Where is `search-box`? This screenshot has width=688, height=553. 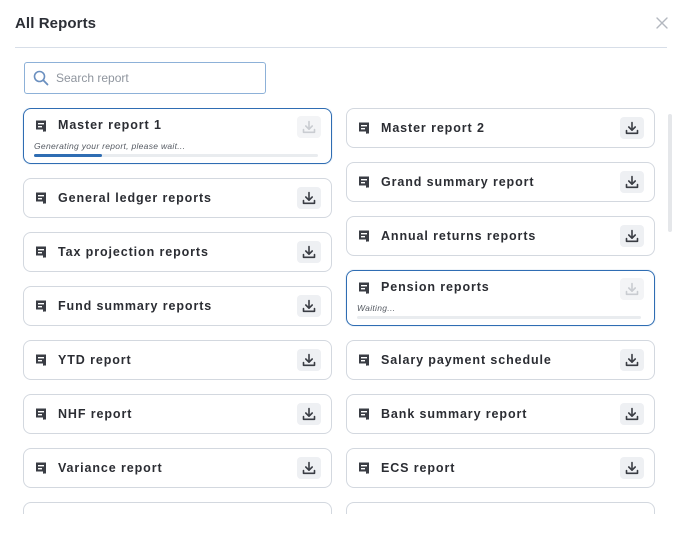
search-box is located at coordinates (145, 78).